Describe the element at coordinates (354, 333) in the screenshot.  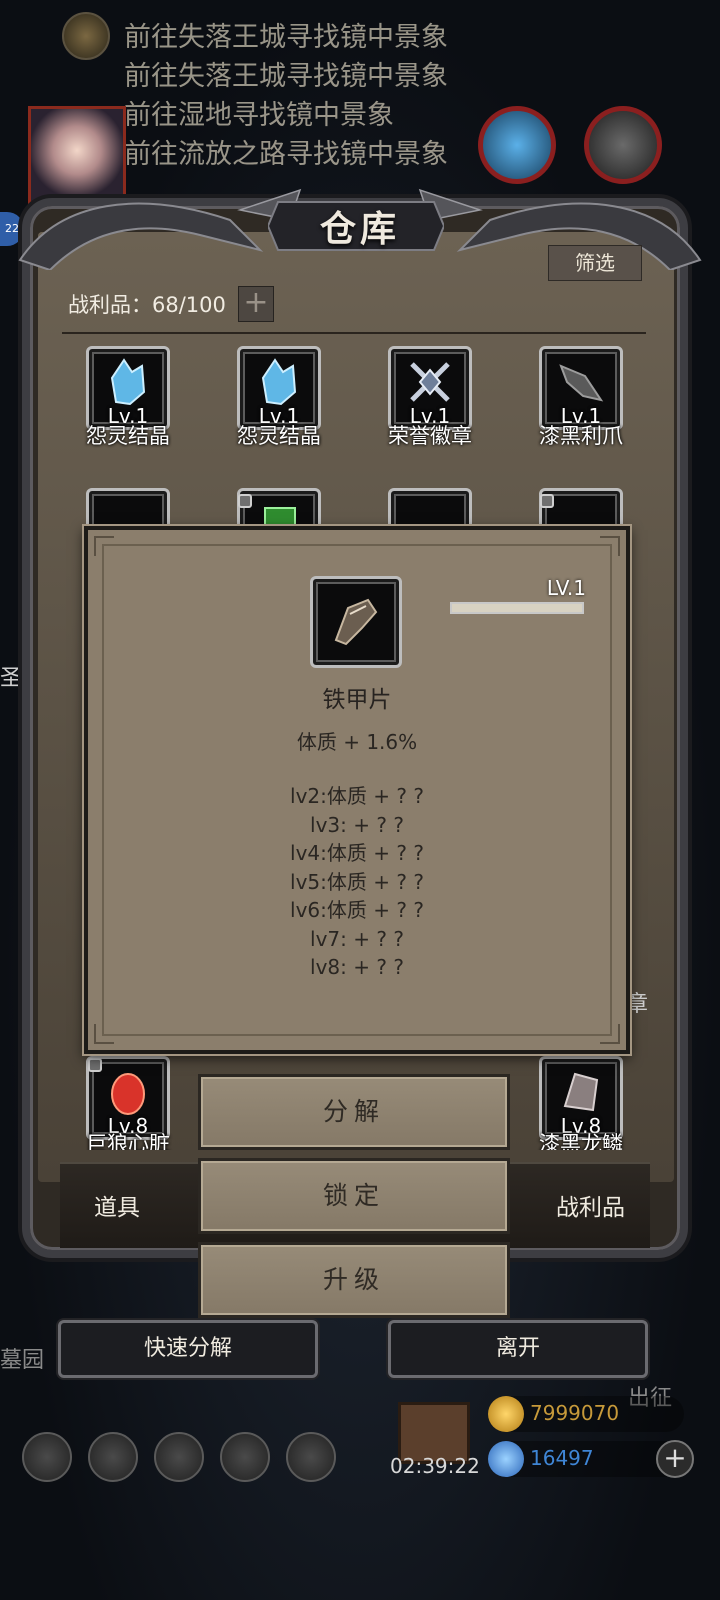
I see `divider` at that location.